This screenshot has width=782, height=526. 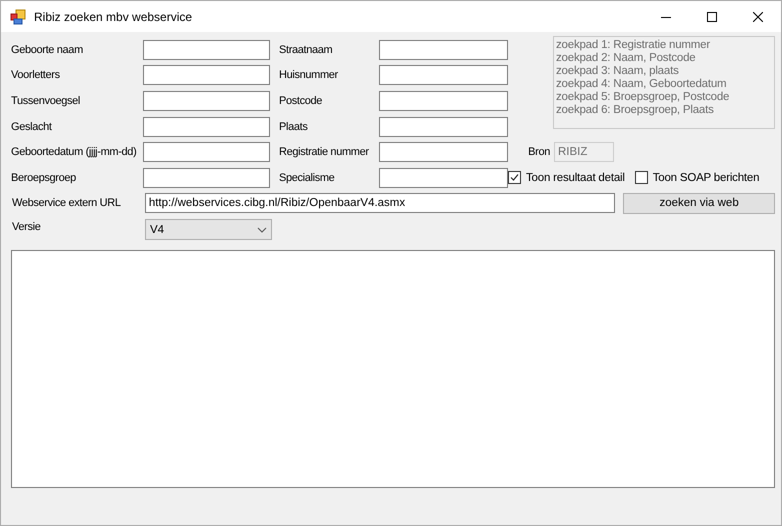 I want to click on field-label: Voorletters, so click(x=36, y=75).